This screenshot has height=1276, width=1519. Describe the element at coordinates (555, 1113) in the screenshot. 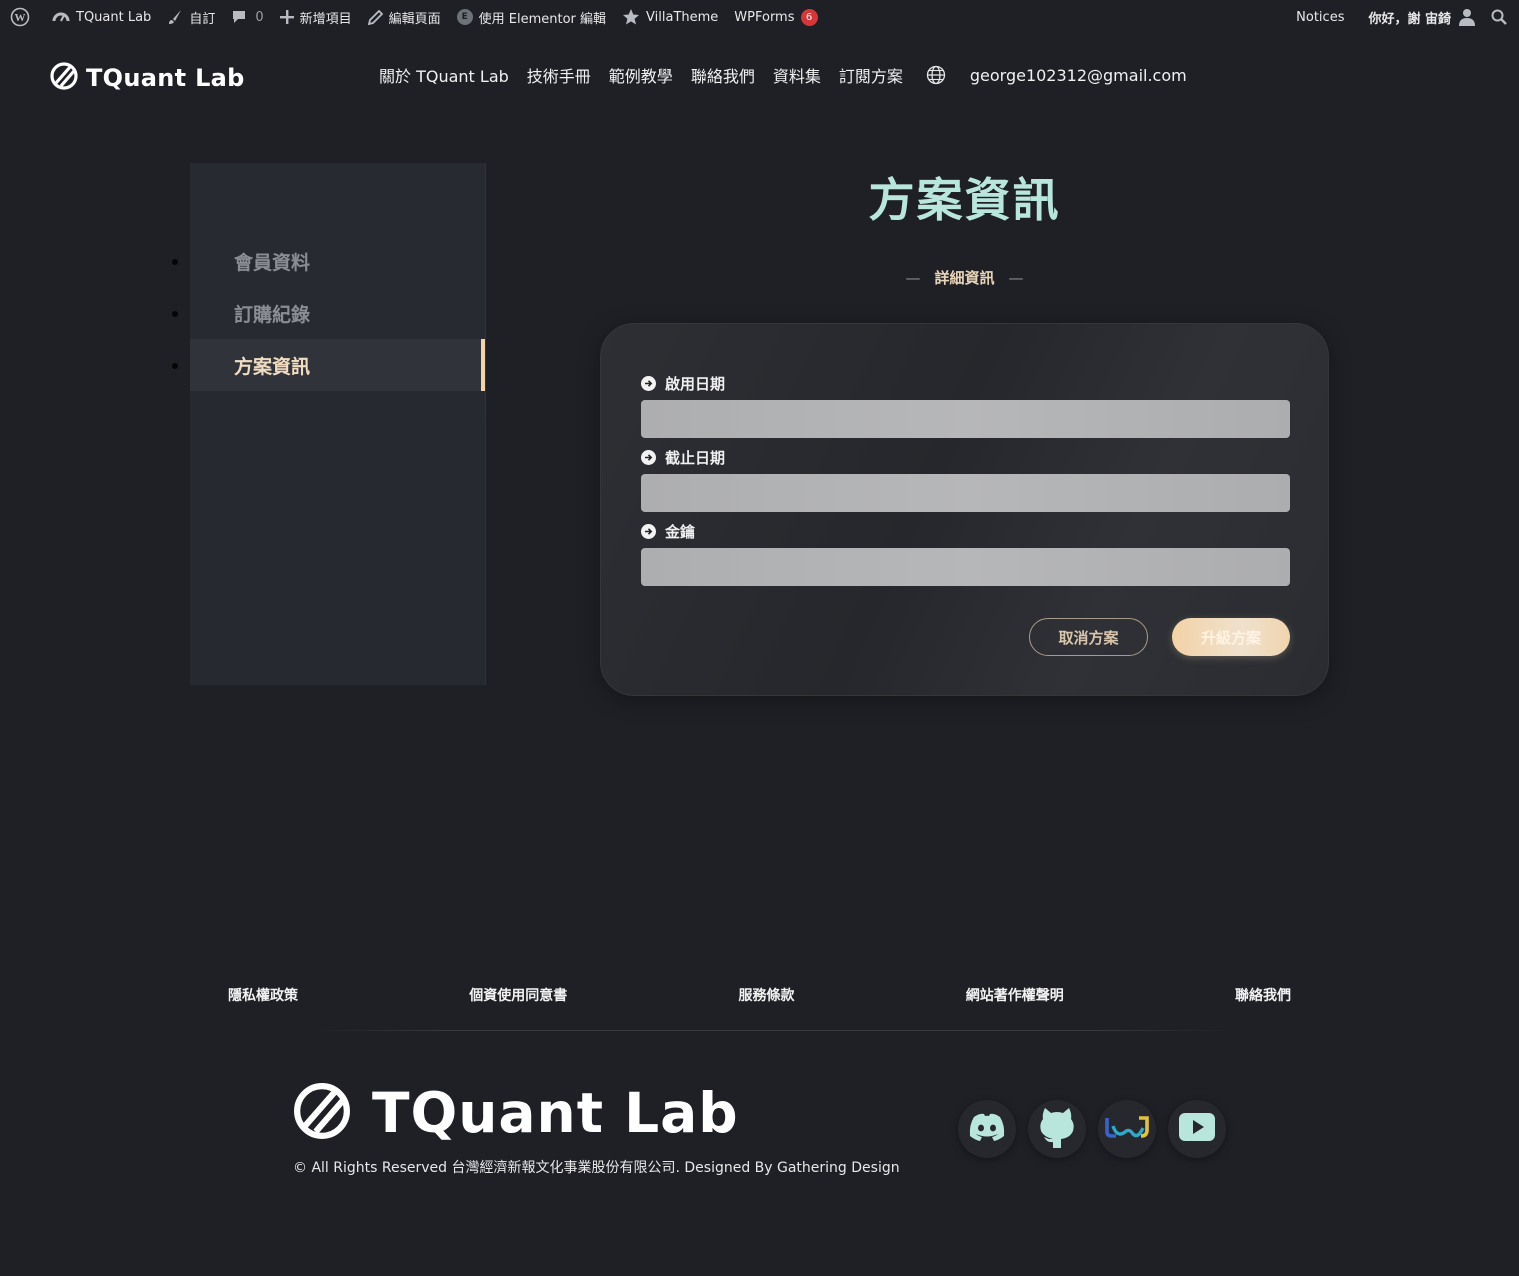

I see `footer-logo-text: TQuant Lab` at that location.